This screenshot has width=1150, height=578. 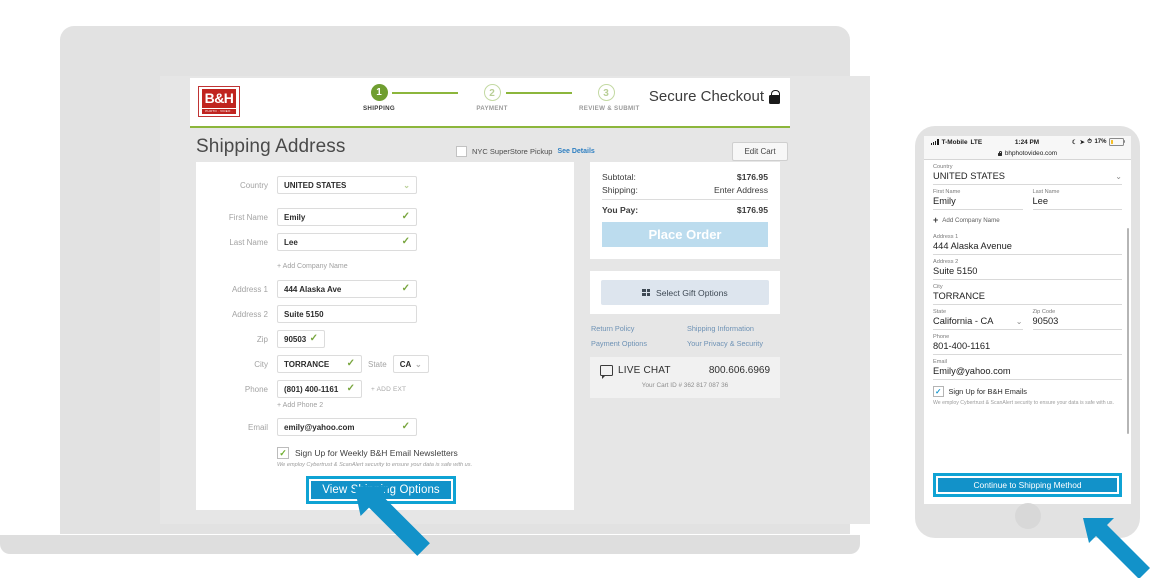 What do you see at coordinates (944, 201) in the screenshot?
I see `mobile-first-name-value: Emily` at bounding box center [944, 201].